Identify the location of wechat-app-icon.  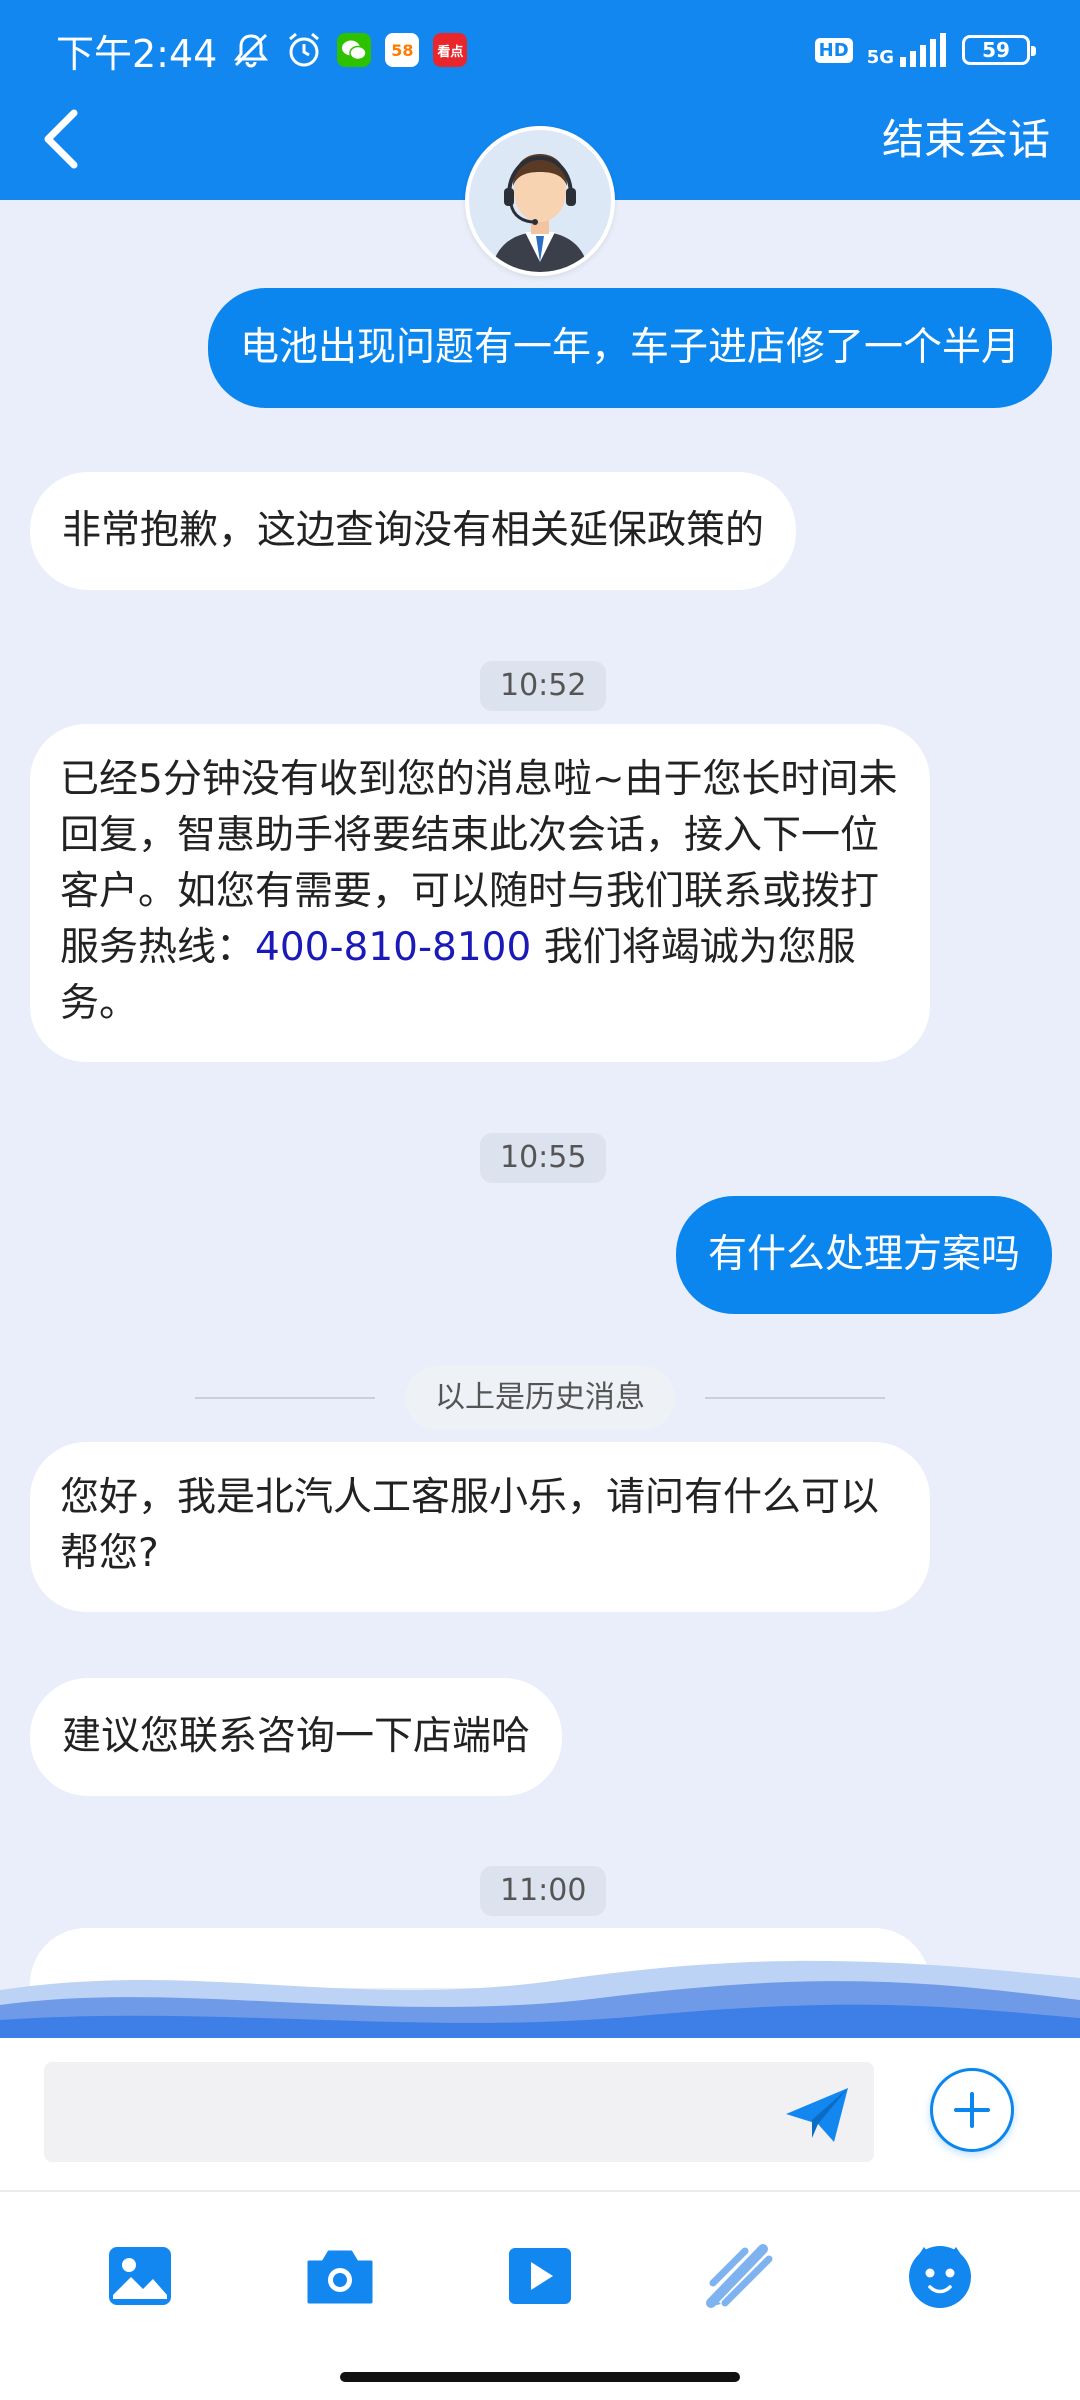
(354, 50).